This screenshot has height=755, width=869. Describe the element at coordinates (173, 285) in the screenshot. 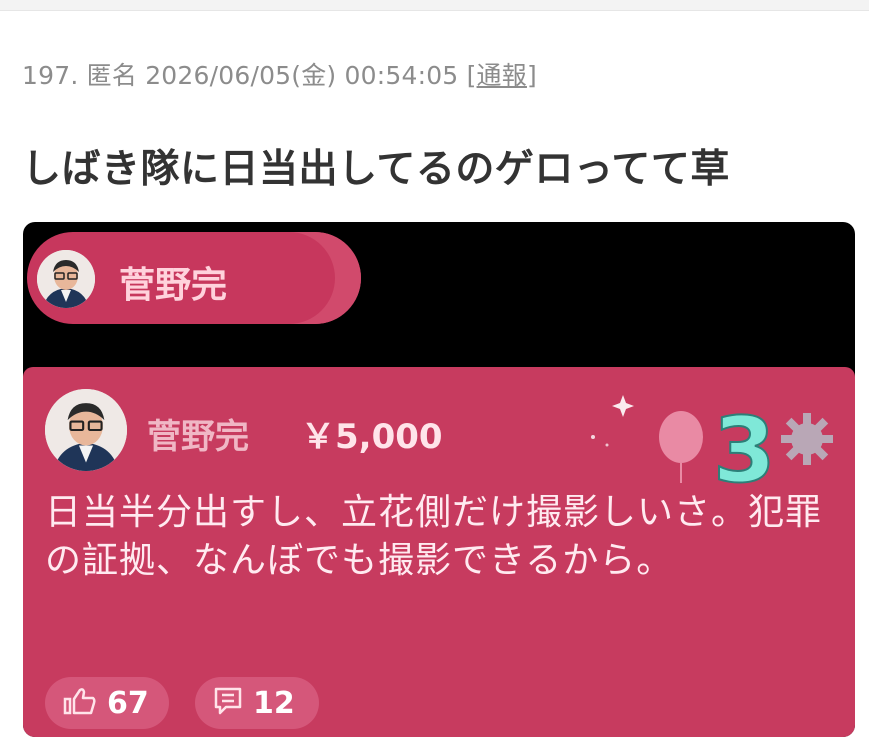

I see `pill-name: 菅野完` at that location.